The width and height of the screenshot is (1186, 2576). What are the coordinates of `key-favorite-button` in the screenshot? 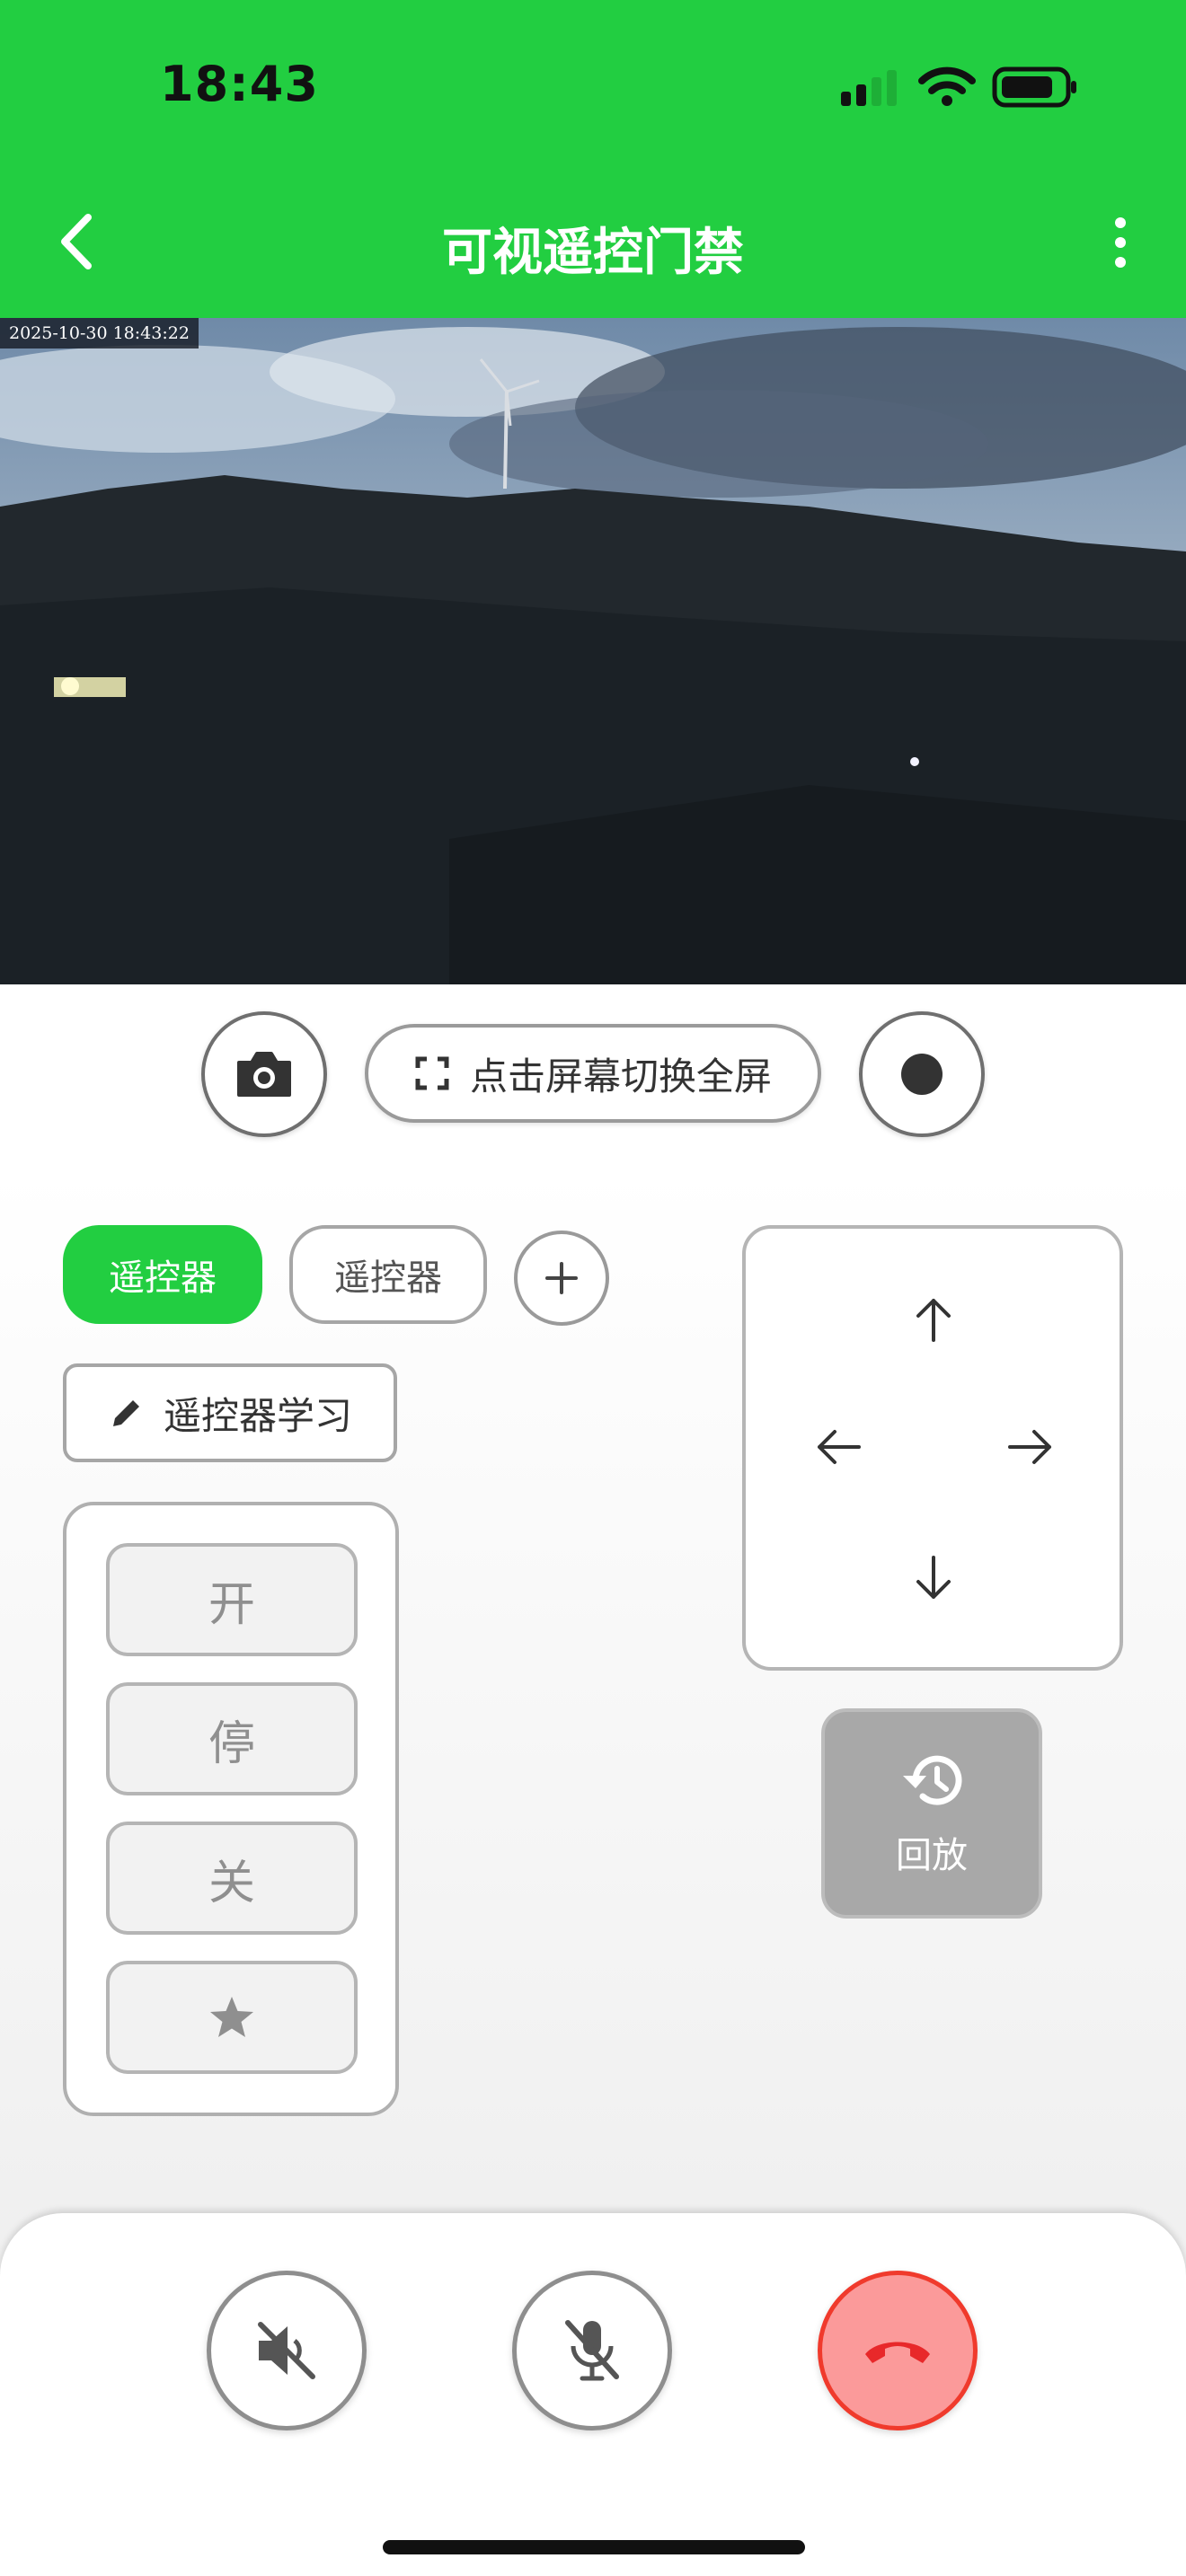 It's located at (232, 2017).